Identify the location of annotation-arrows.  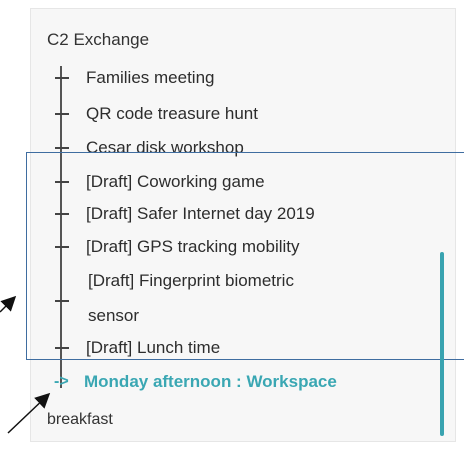
(25, 364).